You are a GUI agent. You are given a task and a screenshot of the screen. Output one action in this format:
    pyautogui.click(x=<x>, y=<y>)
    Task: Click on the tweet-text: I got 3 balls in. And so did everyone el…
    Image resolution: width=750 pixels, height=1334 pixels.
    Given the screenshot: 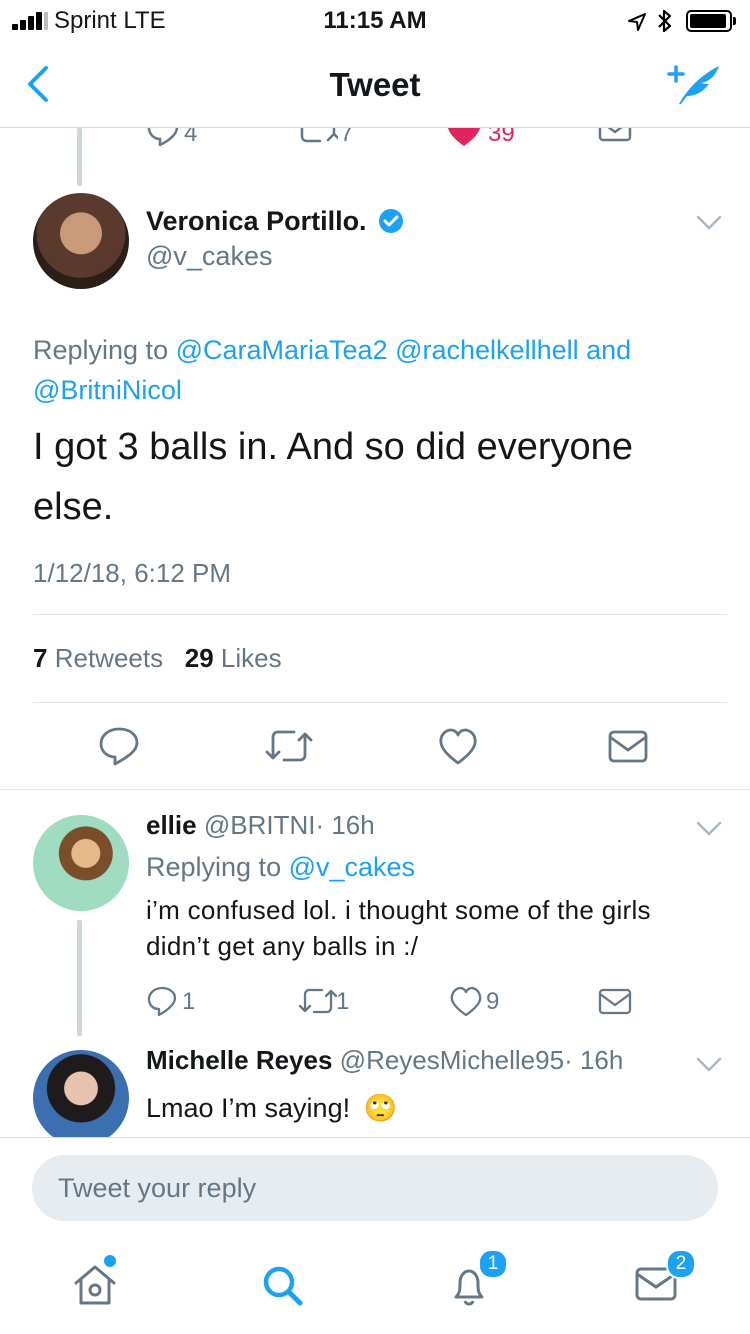 What is the action you would take?
    pyautogui.click(x=333, y=477)
    